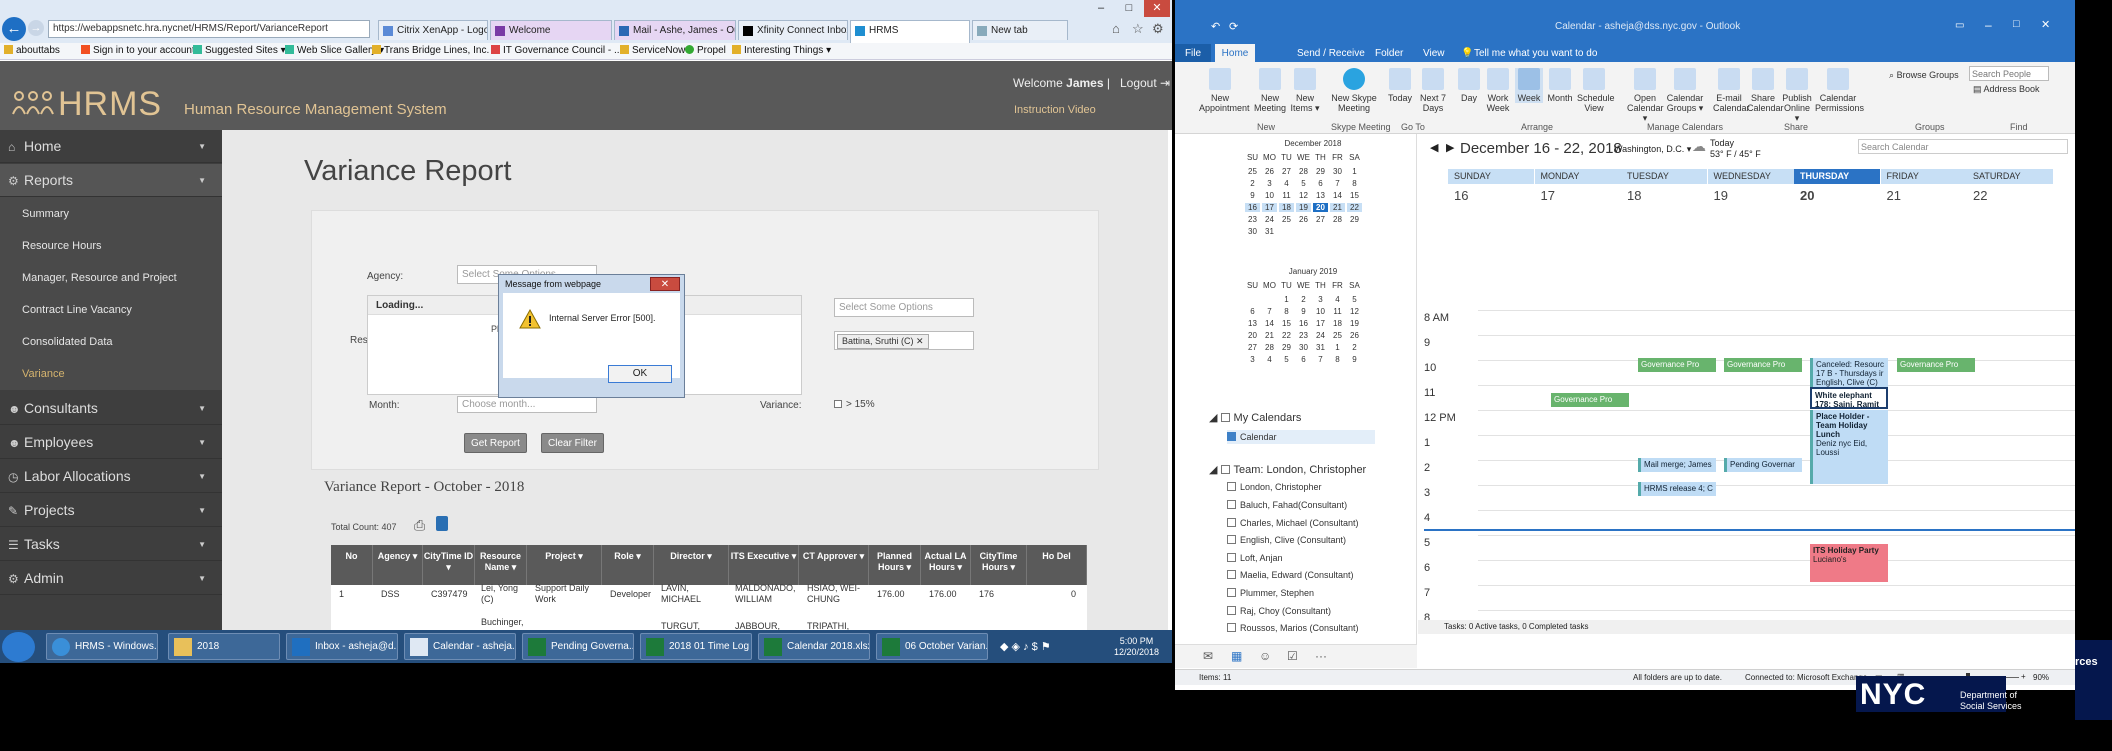 This screenshot has width=2112, height=751. Describe the element at coordinates (1731, 90) in the screenshot. I see `email-calendar-button: E-mail Calendar` at that location.